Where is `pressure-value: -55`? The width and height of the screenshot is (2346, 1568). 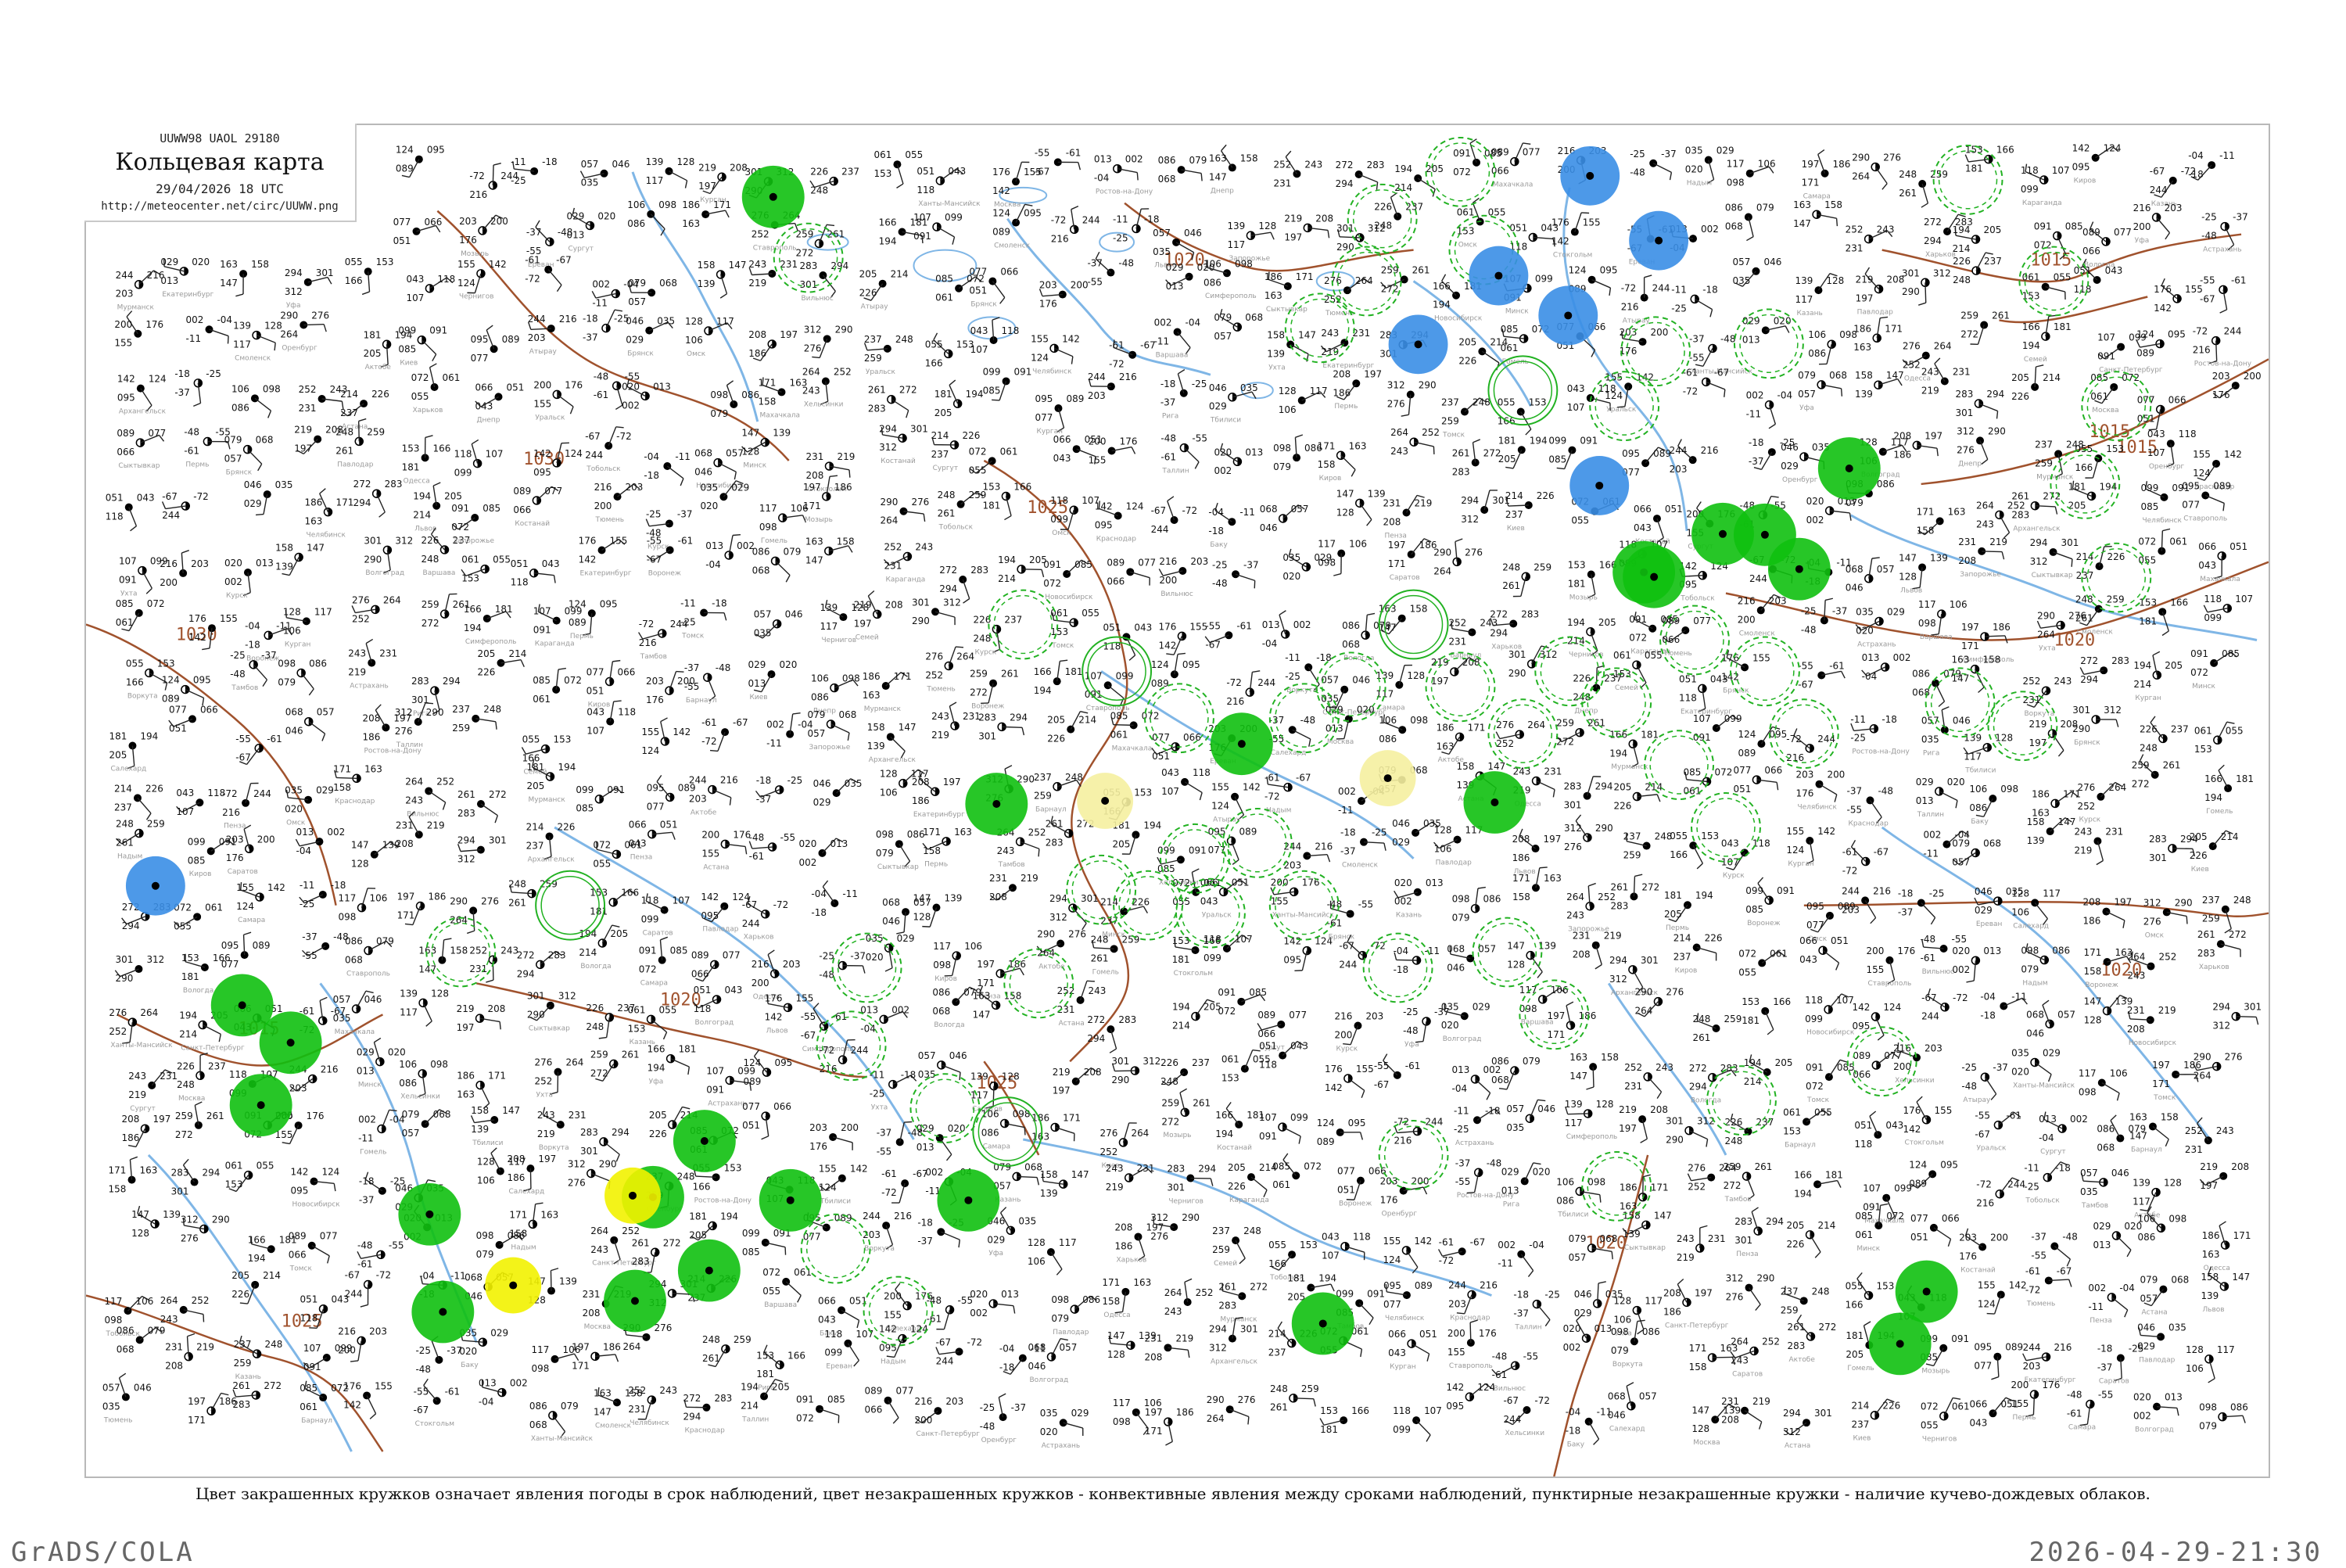
pressure-value: -55 is located at coordinates (1366, 904).